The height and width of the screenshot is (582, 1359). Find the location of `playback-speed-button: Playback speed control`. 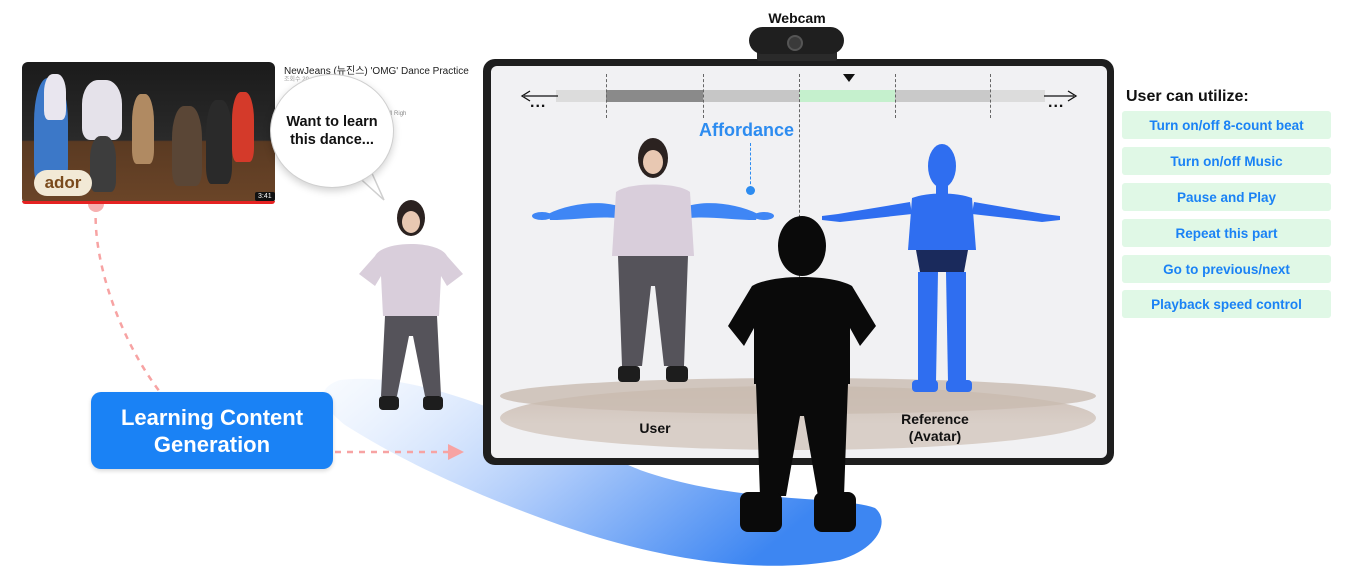

playback-speed-button: Playback speed control is located at coordinates (1226, 304).